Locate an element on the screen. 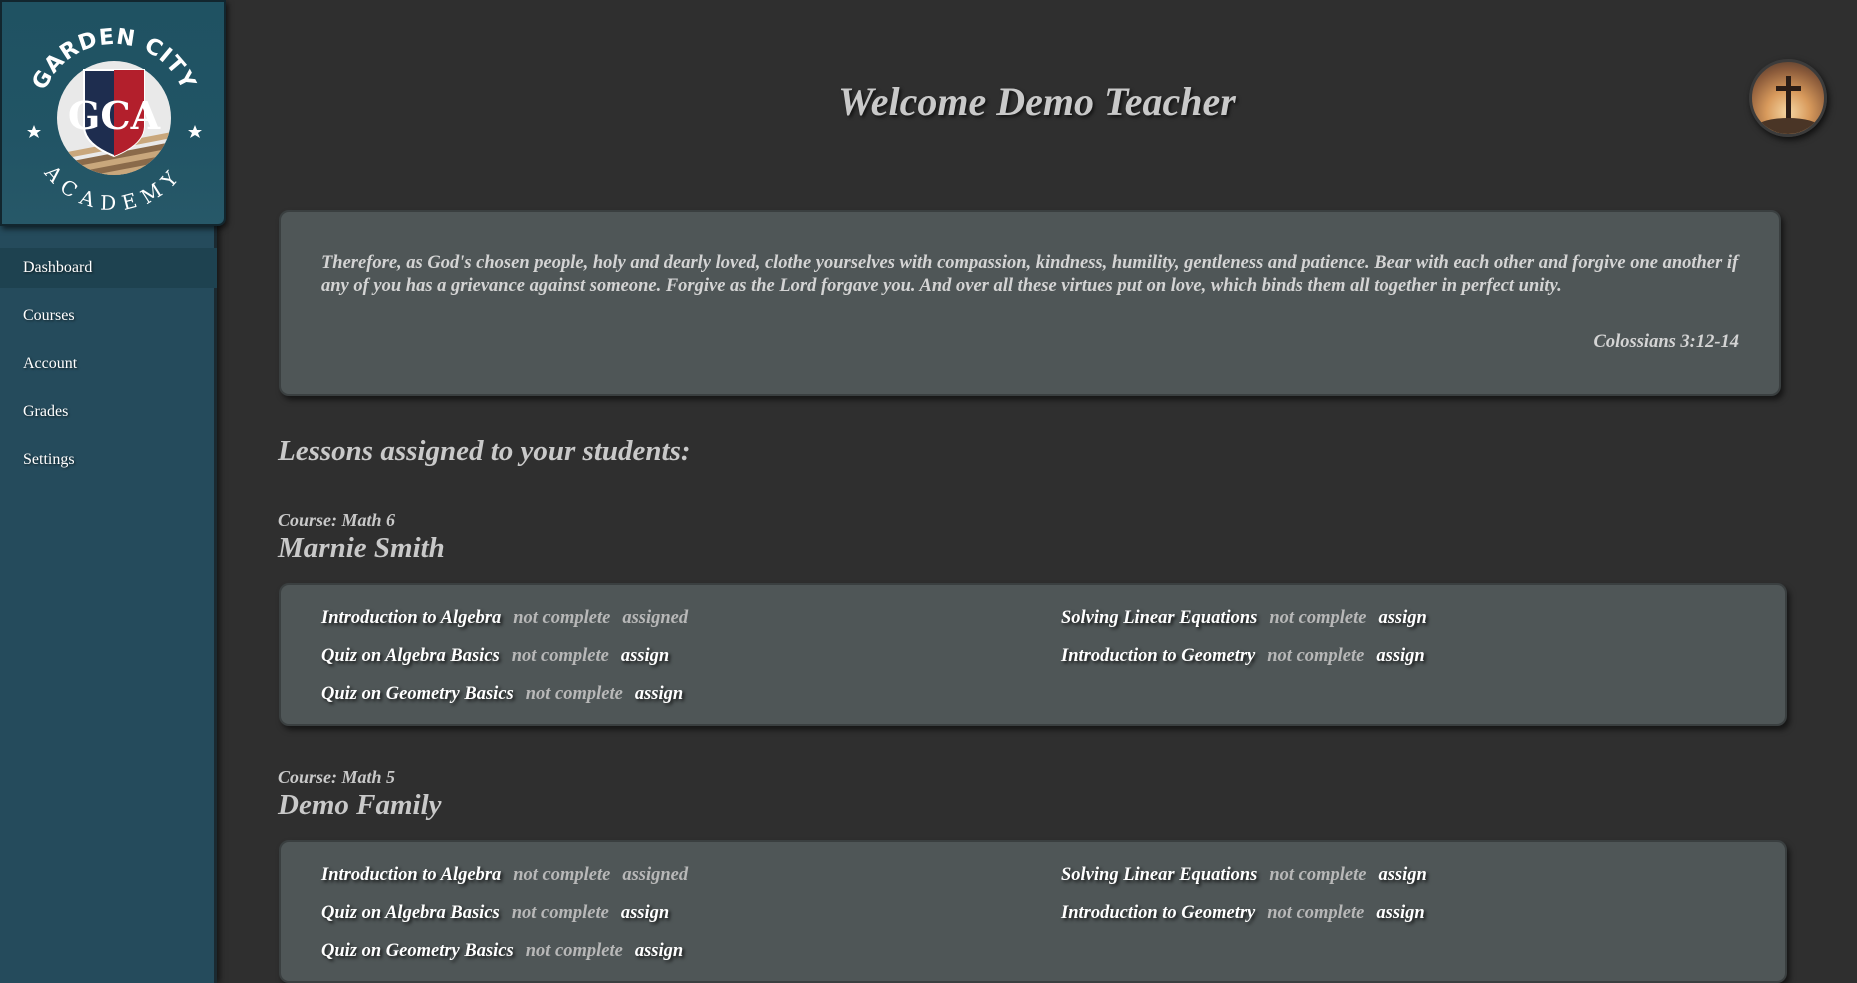 This screenshot has width=1857, height=983. academy-crest-icon: GCA GARDEN CITY ACADEMY is located at coordinates (114, 120).